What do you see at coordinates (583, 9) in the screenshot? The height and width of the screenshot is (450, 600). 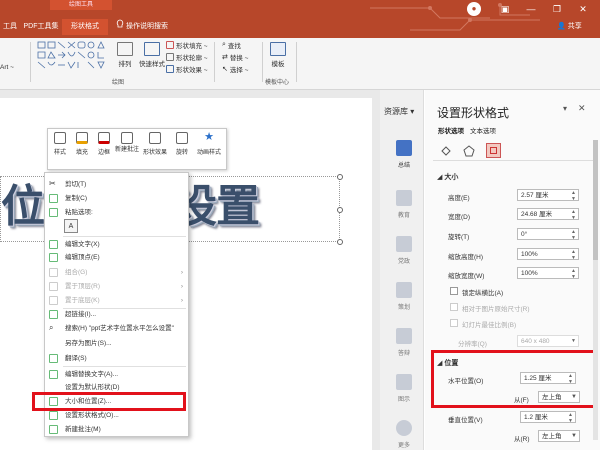 I see `close-icon: ✕` at bounding box center [583, 9].